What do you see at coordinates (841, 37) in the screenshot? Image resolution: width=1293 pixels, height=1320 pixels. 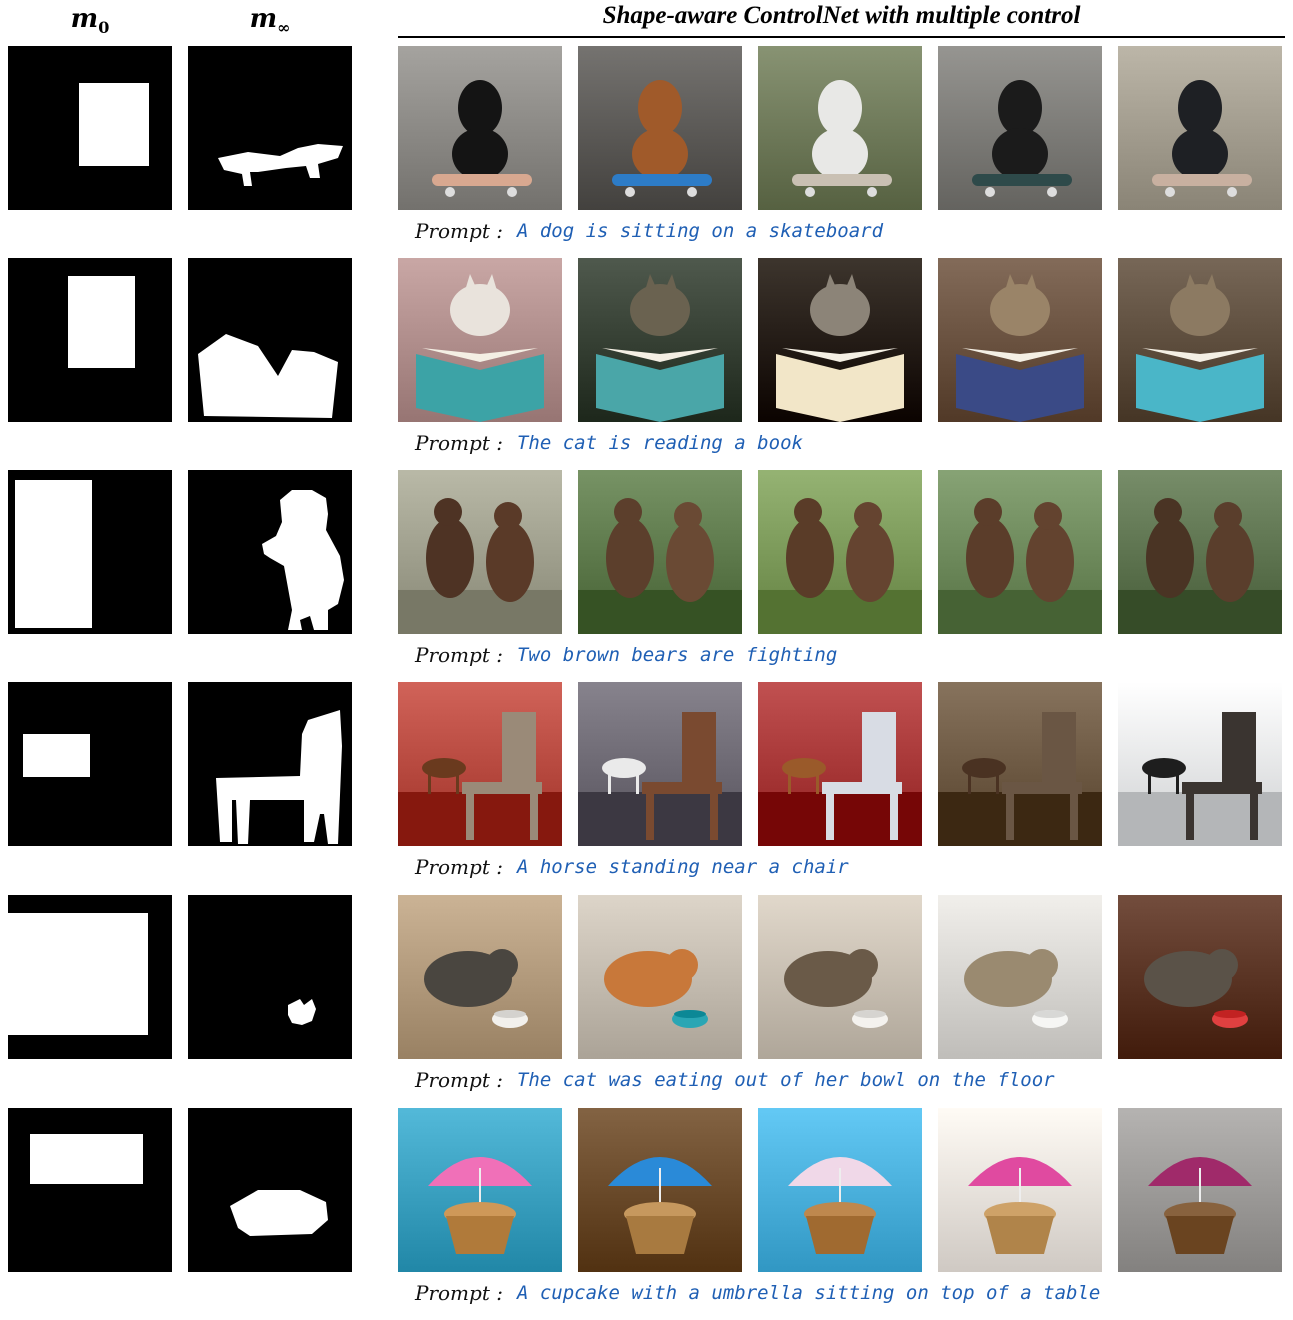 I see `title-rule` at bounding box center [841, 37].